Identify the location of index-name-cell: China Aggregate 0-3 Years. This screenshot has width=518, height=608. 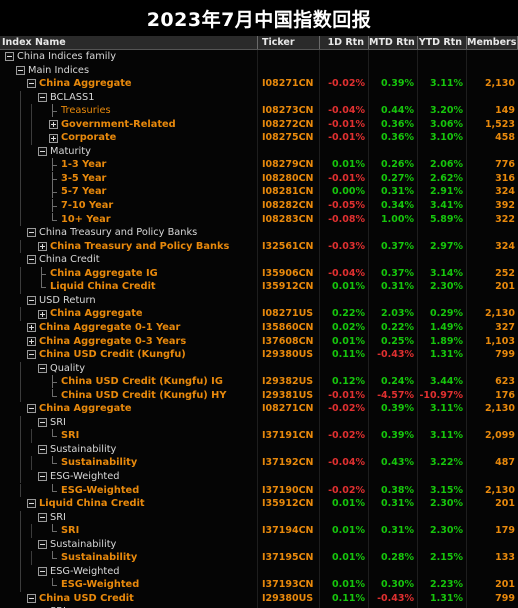
(129, 342).